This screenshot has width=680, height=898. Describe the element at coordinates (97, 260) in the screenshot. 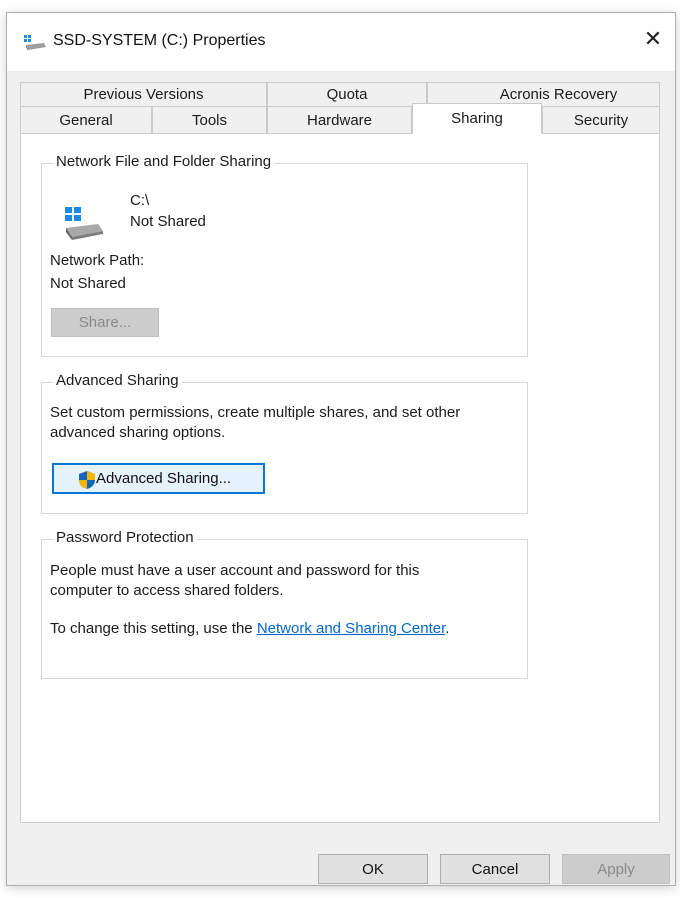

I see `network-path-label: Network Path:` at that location.